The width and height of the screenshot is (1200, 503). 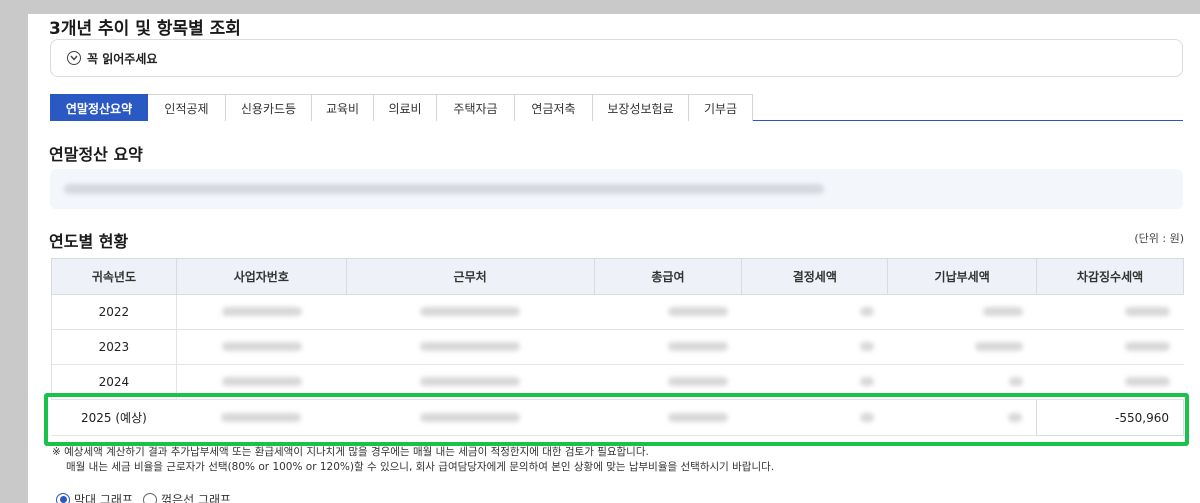 What do you see at coordinates (617, 312) in the screenshot?
I see `table-row: 2022` at bounding box center [617, 312].